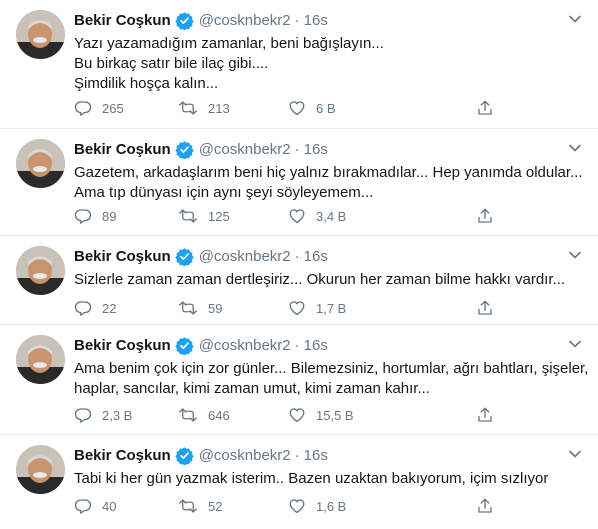 This screenshot has height=529, width=598. What do you see at coordinates (331, 506) in the screenshot?
I see `like-count: 1,6 B` at bounding box center [331, 506].